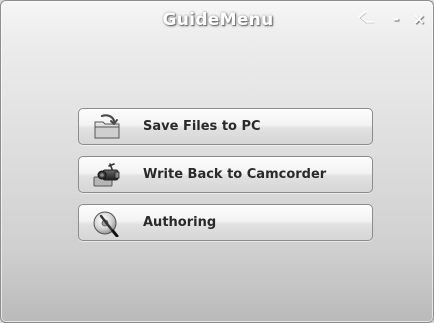 This screenshot has height=323, width=434. I want to click on disc-authoring-icon, so click(106, 224).